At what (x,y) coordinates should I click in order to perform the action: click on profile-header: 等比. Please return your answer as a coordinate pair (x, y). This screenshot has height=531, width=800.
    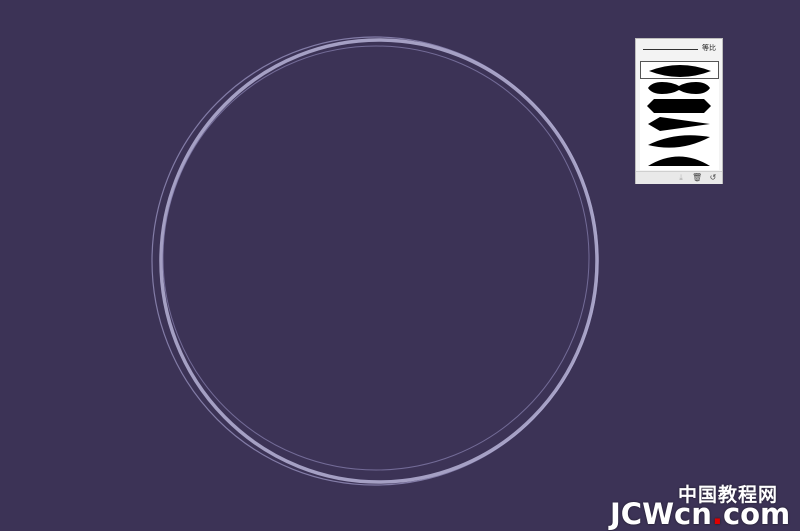
    Looking at the image, I should click on (679, 49).